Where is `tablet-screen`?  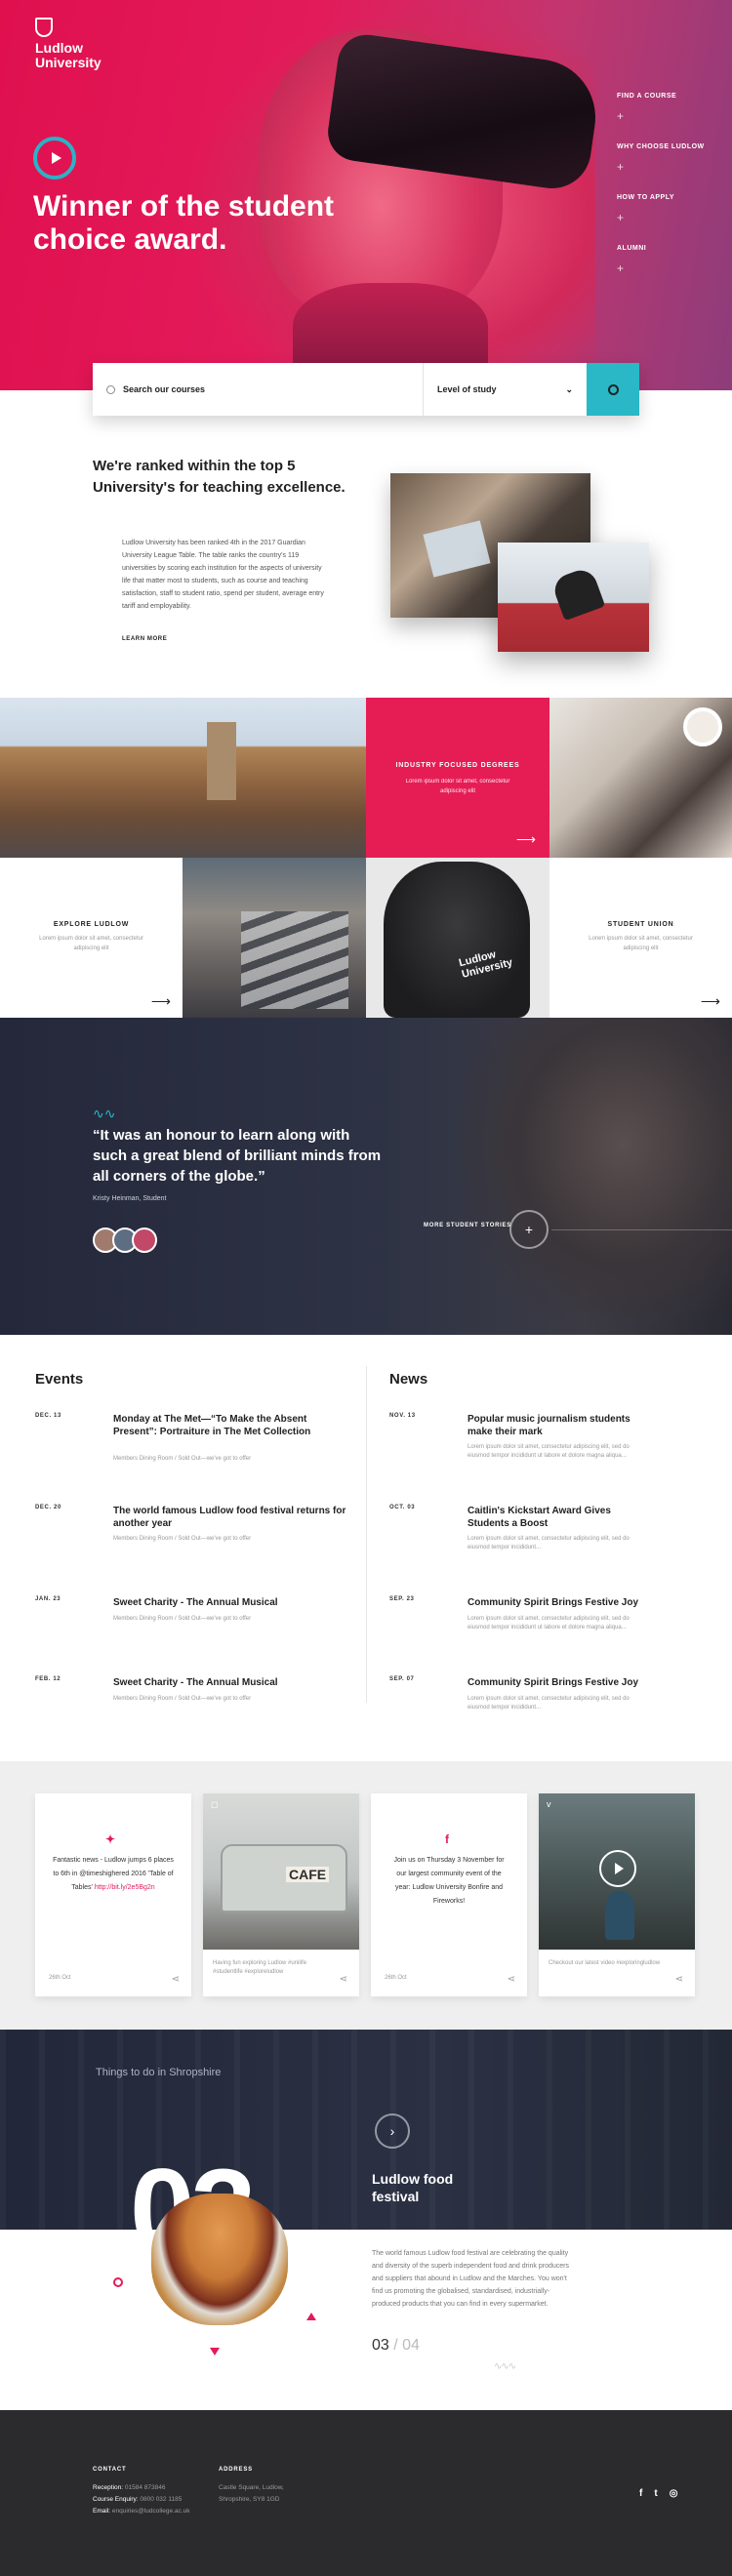
tablet-screen is located at coordinates (457, 549).